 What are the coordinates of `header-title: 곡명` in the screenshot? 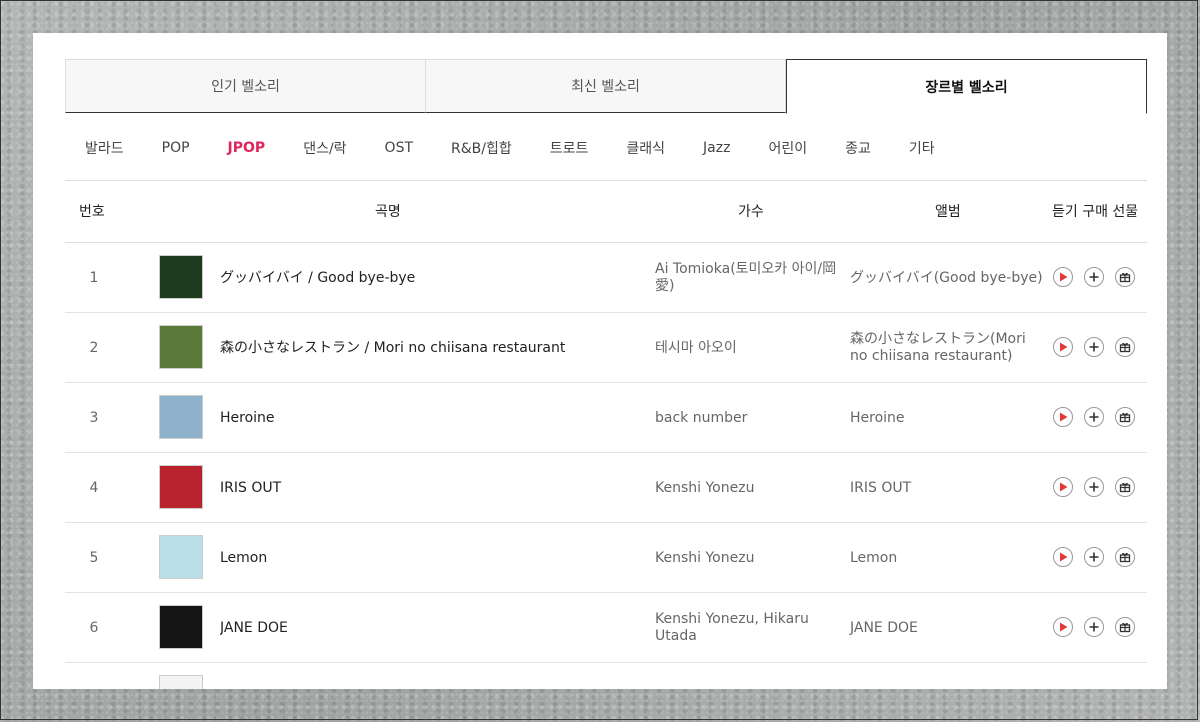 It's located at (388, 212).